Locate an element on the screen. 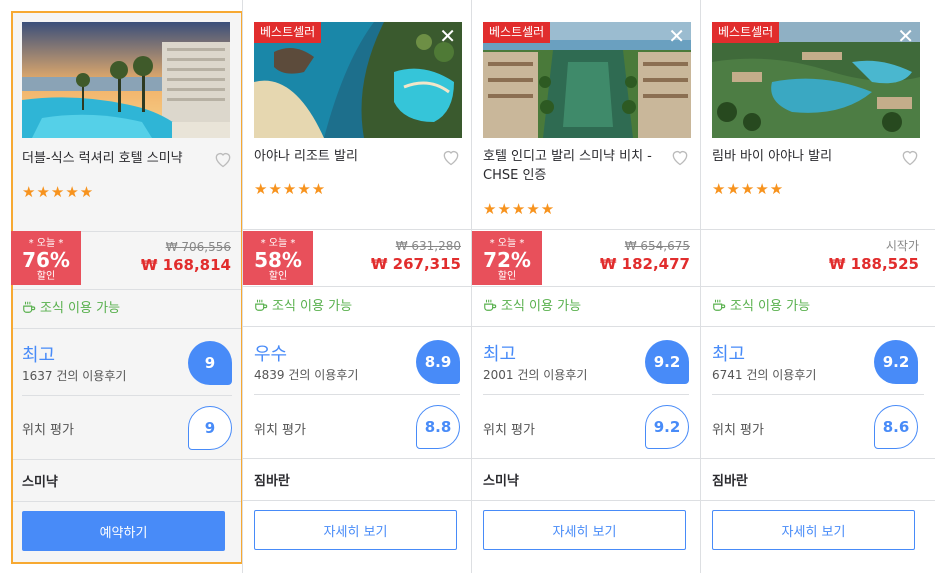  deal-percent: 76% is located at coordinates (46, 260).